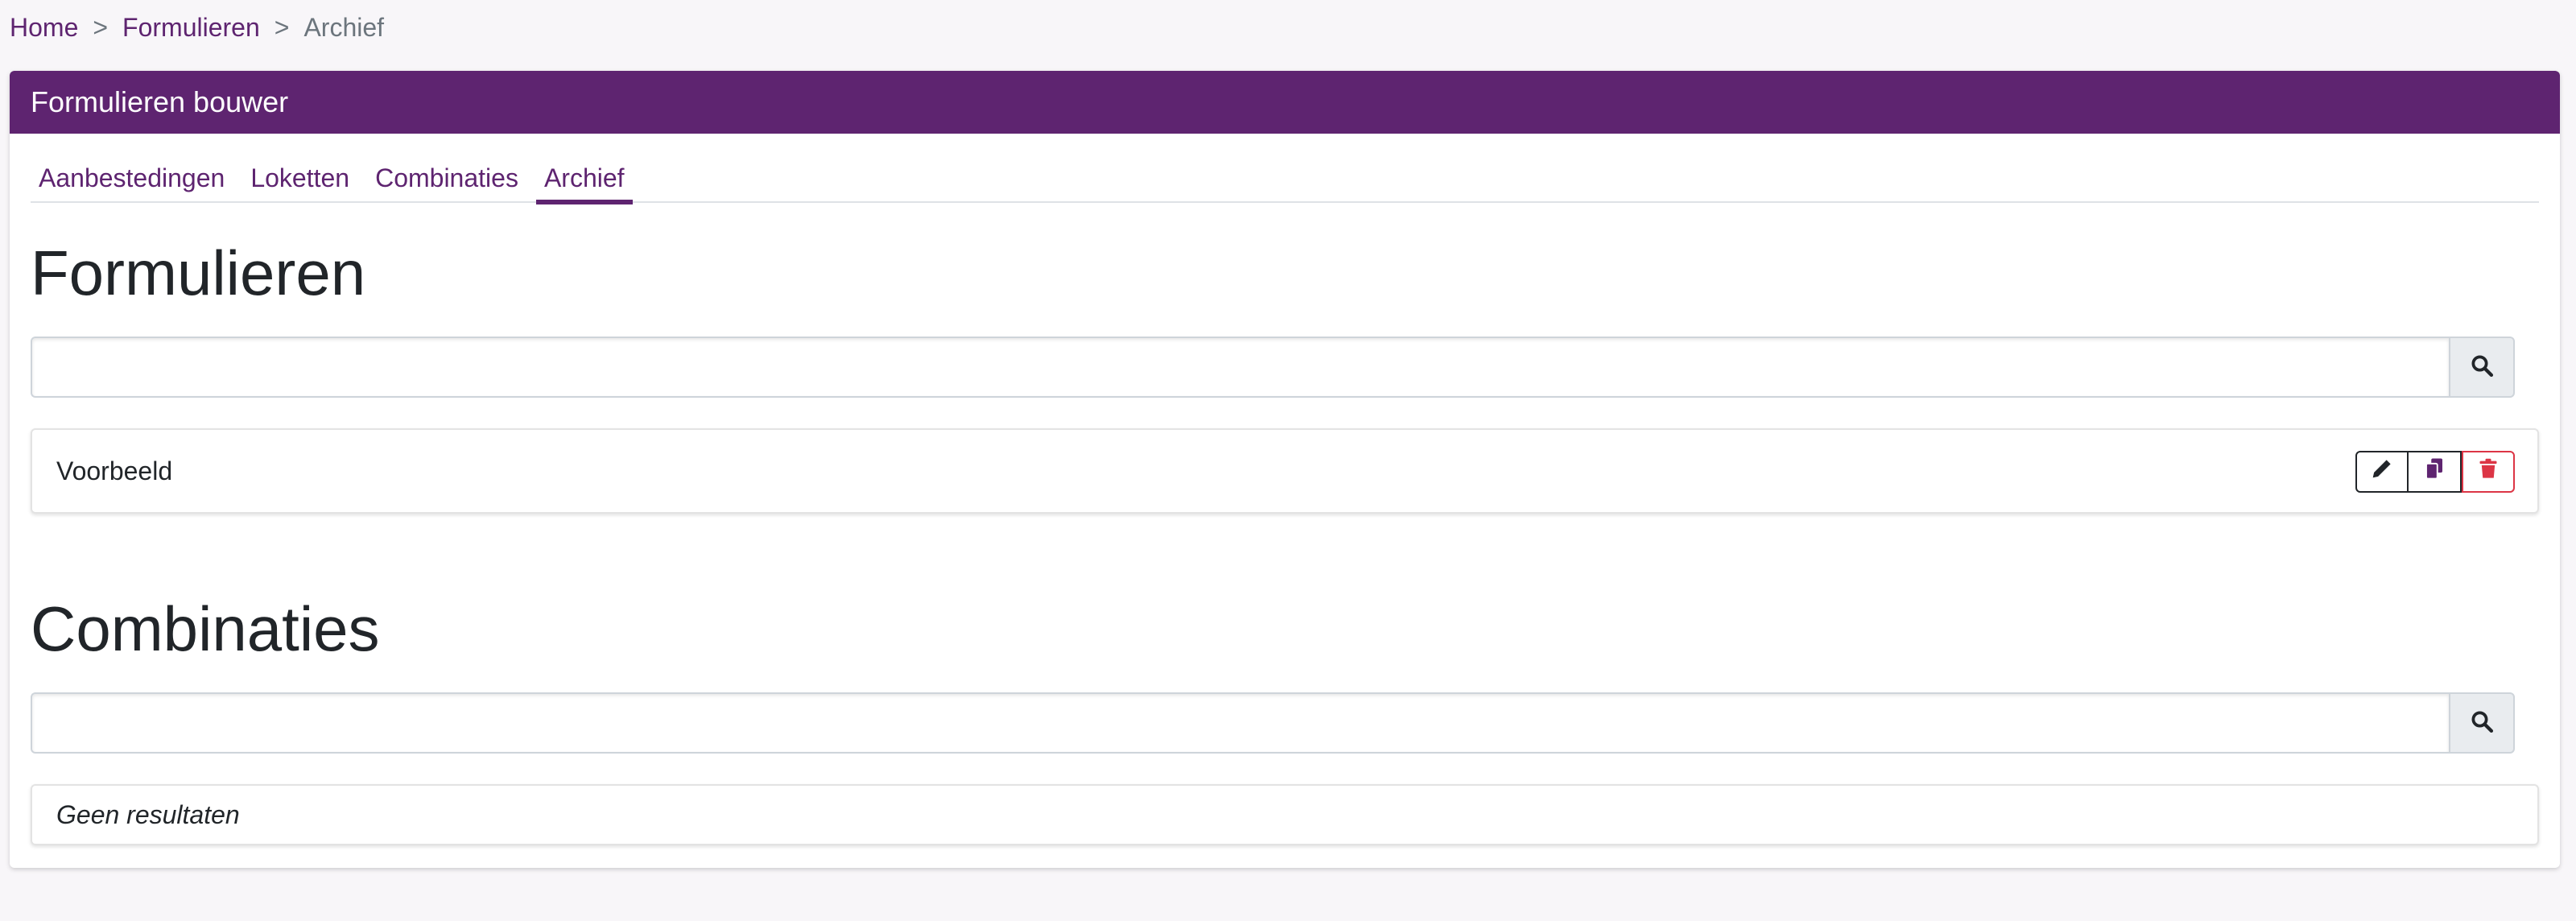 Image resolution: width=2576 pixels, height=921 pixels. I want to click on breadcrumb-current: Archief, so click(344, 28).